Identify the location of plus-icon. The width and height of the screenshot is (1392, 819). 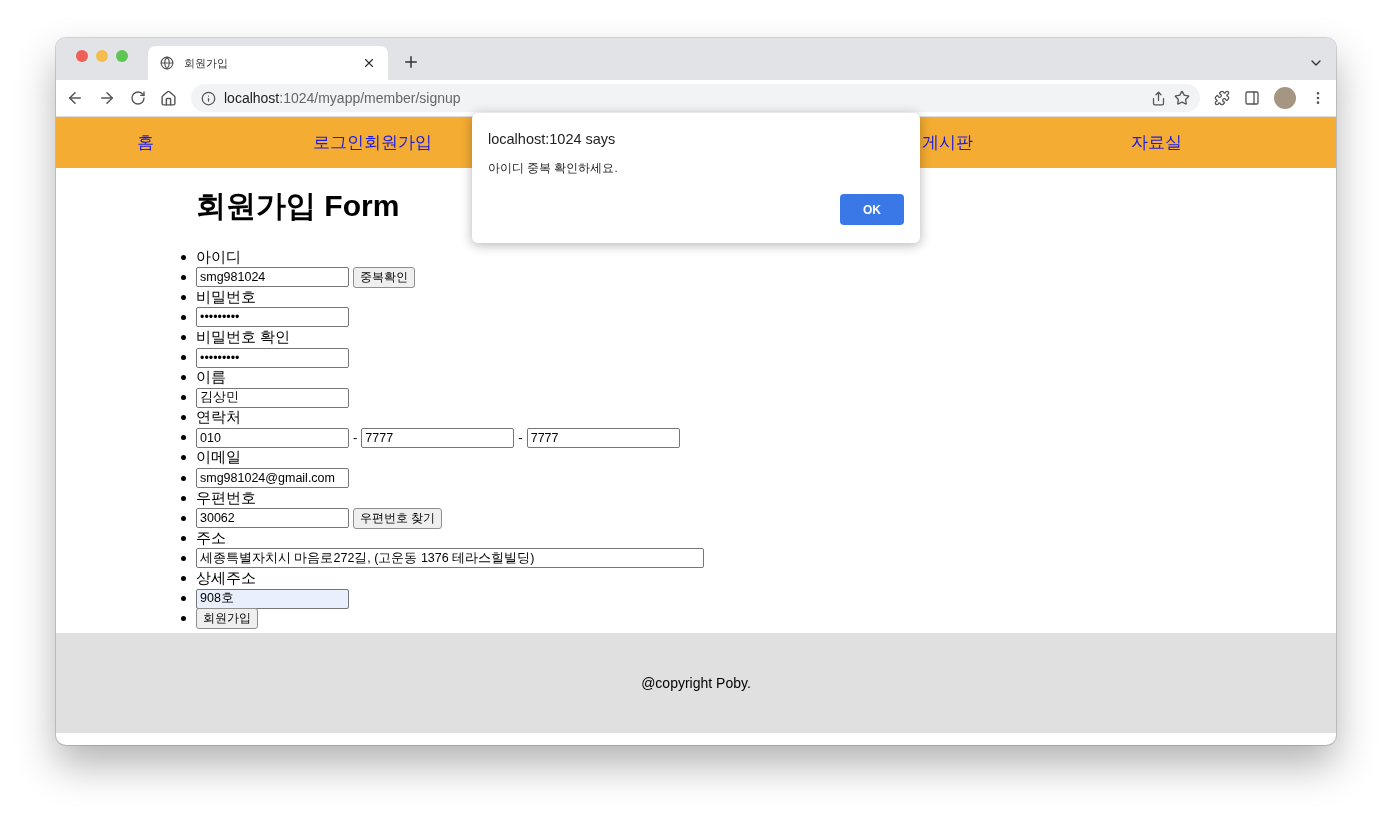
(411, 62).